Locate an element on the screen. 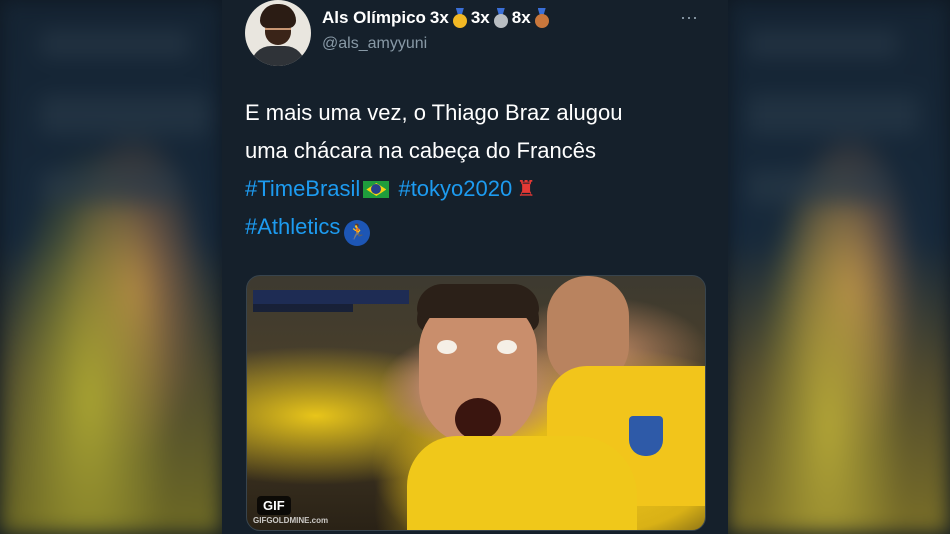 The height and width of the screenshot is (534, 950). tokyo-tower-icon: ♜ is located at coordinates (526, 188).